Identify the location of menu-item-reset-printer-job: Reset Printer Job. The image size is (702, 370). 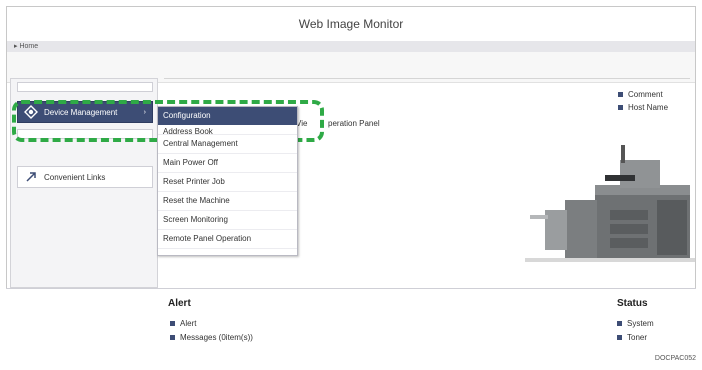
(227, 182).